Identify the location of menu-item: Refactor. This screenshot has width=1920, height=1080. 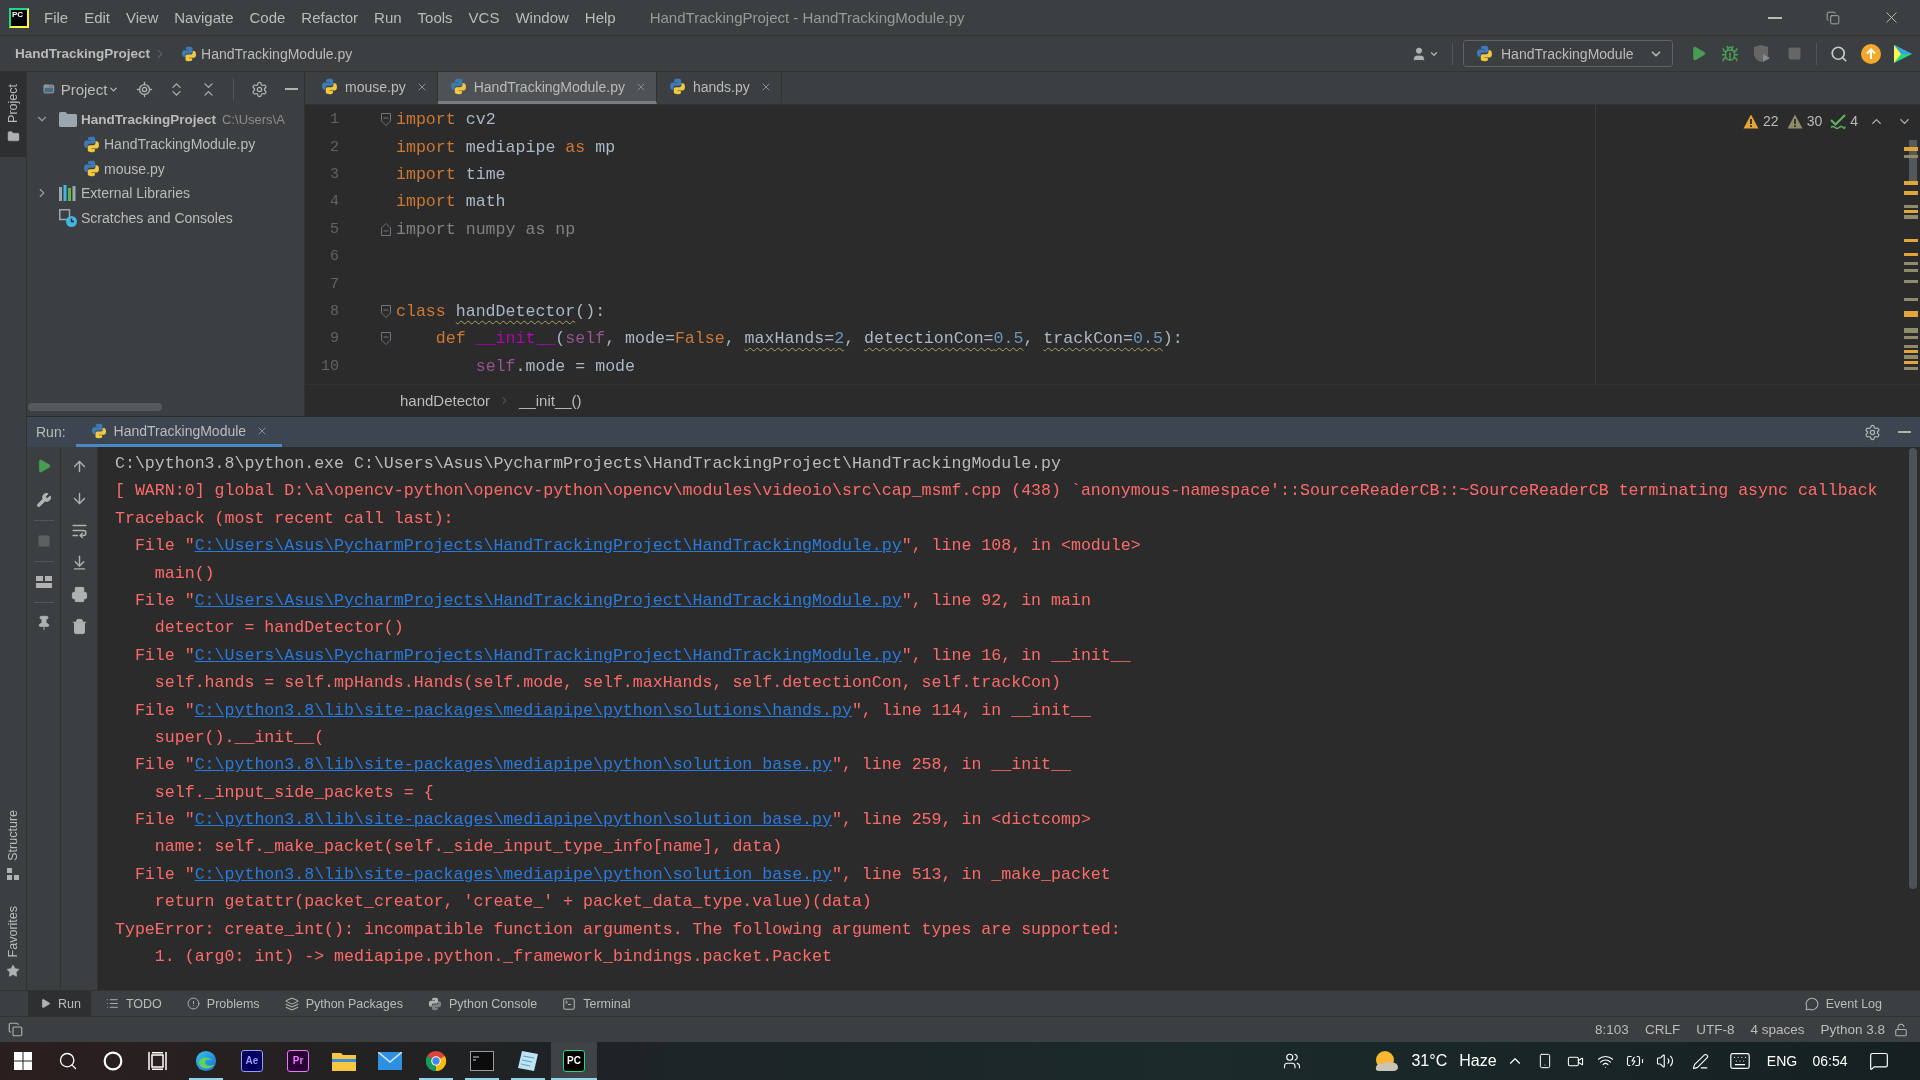
(330, 17).